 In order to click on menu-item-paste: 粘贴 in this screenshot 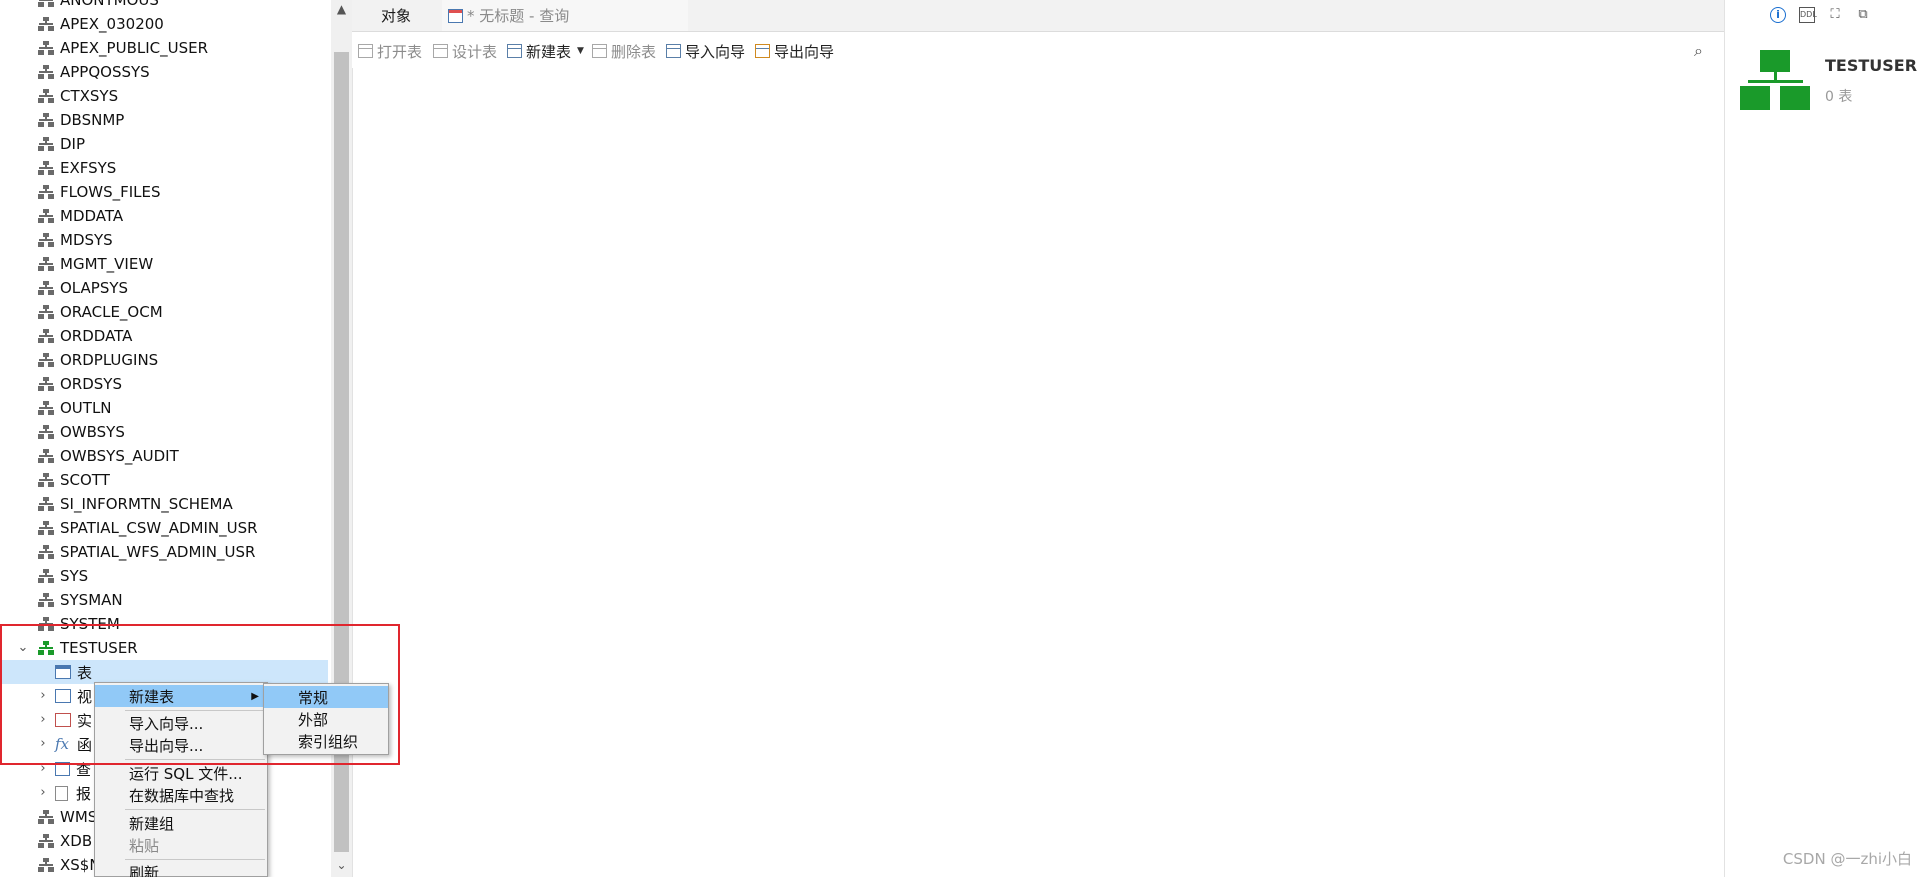, I will do `click(181, 845)`.